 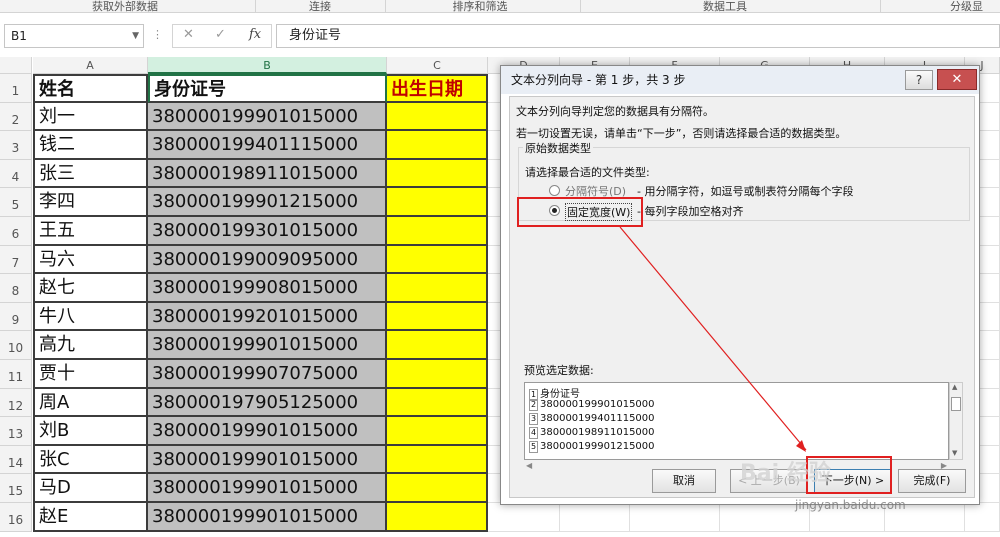 What do you see at coordinates (850, 505) in the screenshot?
I see `watermark-url: jingyan.baidu.com` at bounding box center [850, 505].